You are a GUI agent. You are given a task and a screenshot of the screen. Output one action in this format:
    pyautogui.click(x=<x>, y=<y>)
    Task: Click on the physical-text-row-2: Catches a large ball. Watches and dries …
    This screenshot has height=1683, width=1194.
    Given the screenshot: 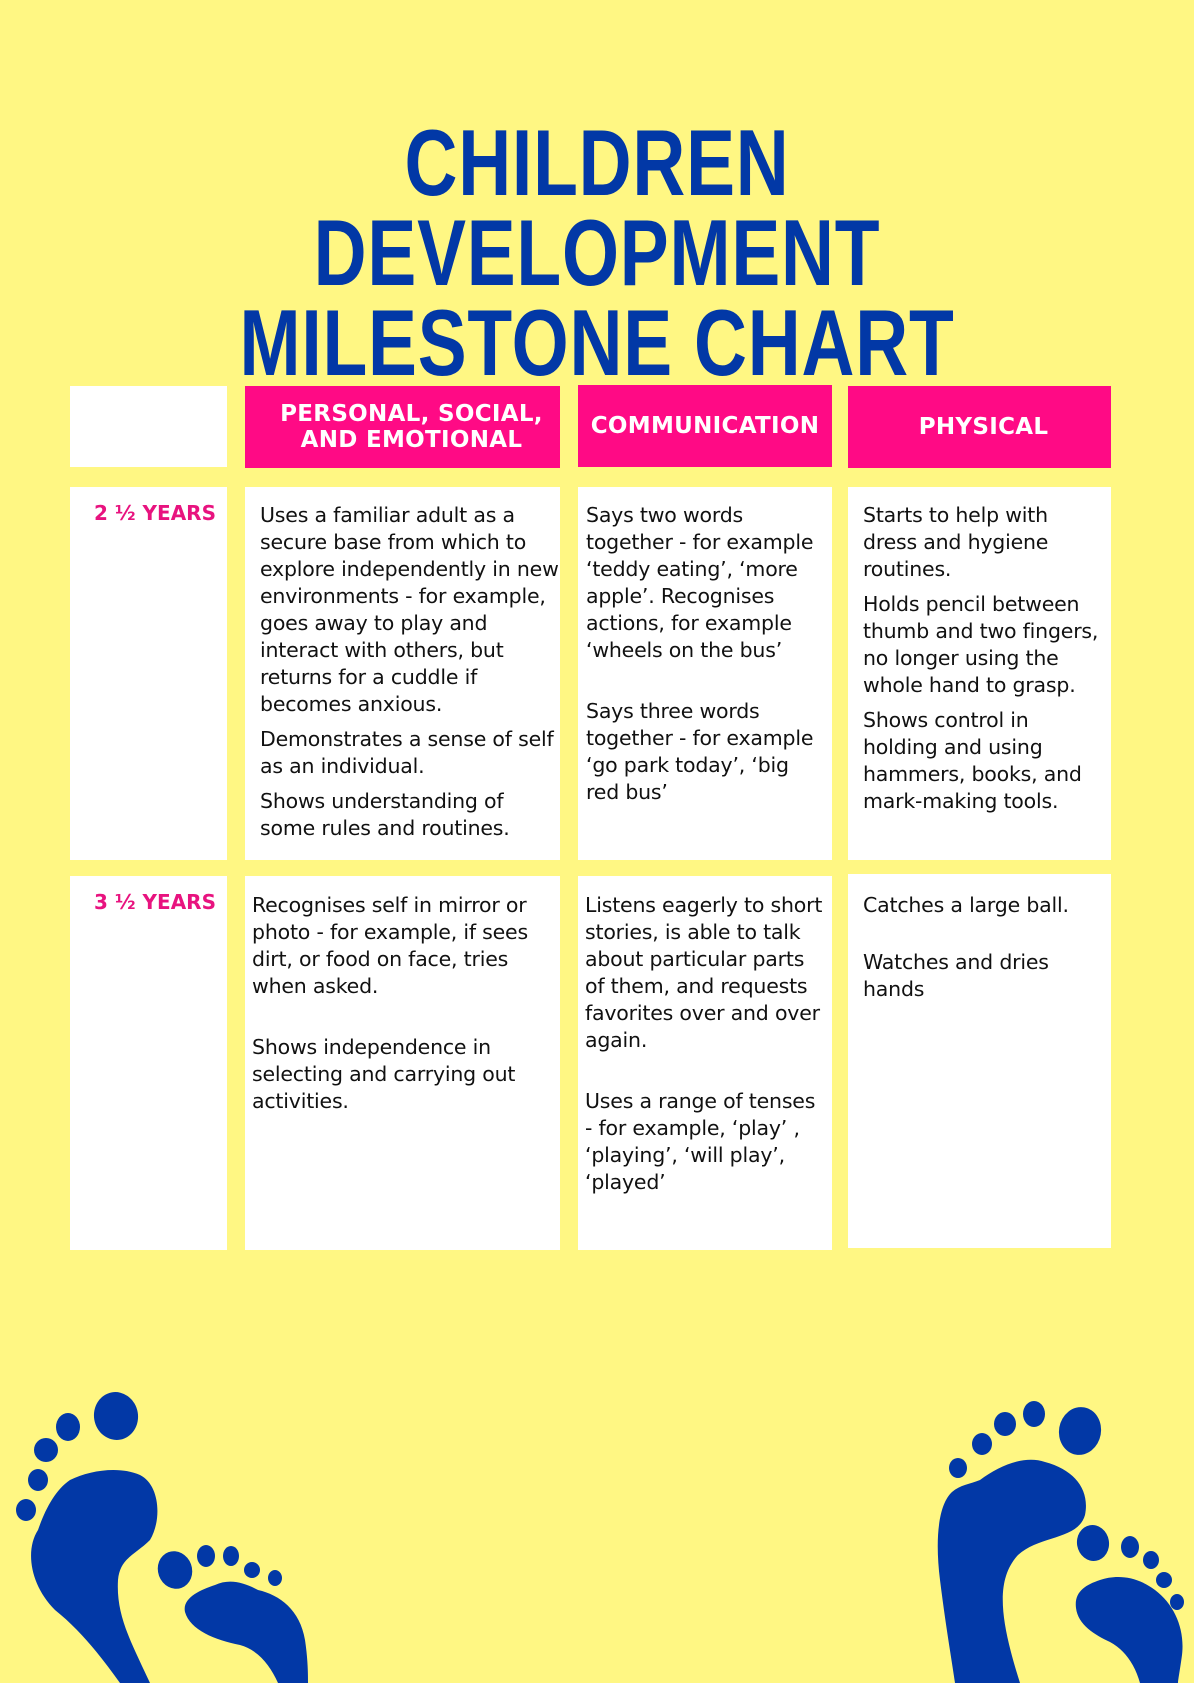 What is the action you would take?
    pyautogui.click(x=984, y=947)
    